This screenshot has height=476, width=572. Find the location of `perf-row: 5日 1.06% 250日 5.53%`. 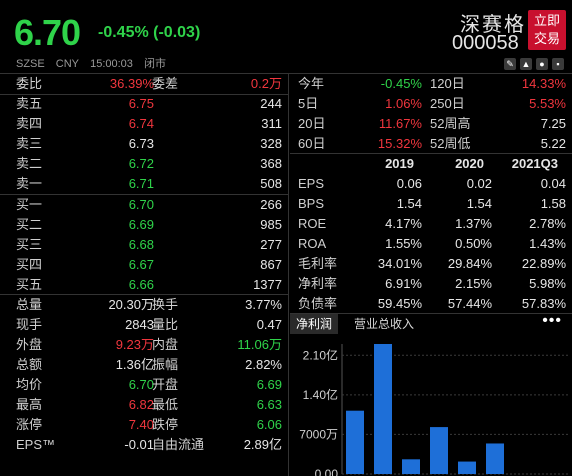

perf-row: 5日 1.06% 250日 5.53% is located at coordinates (432, 104).